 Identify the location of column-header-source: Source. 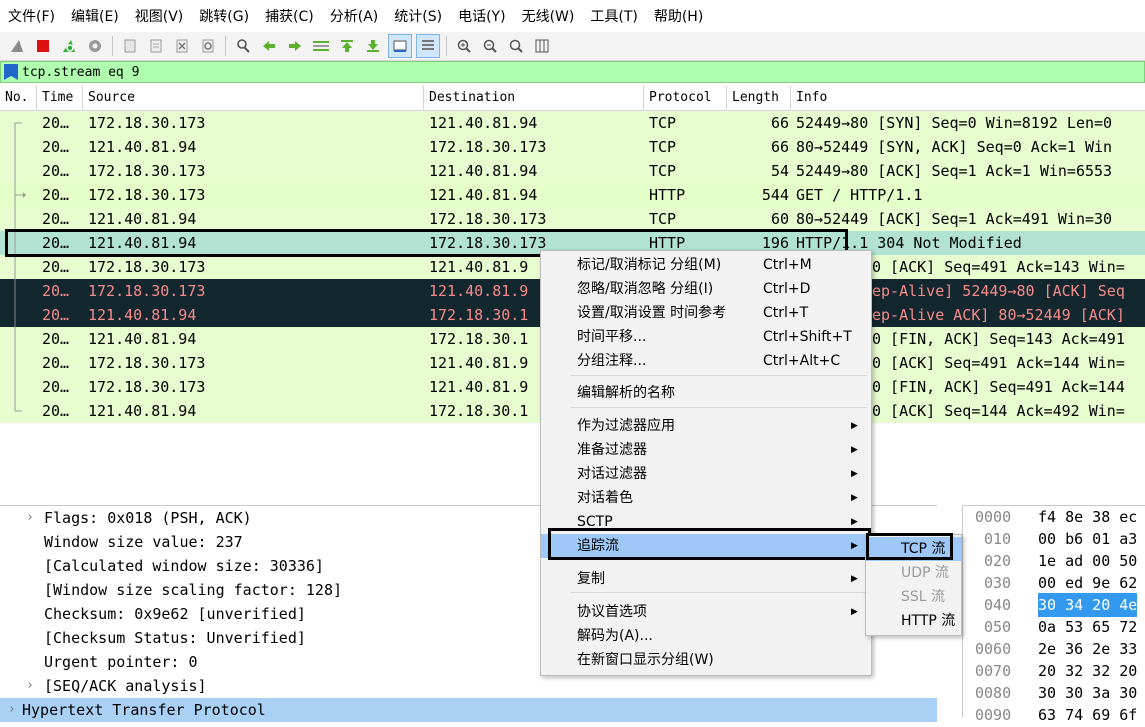
(253, 98).